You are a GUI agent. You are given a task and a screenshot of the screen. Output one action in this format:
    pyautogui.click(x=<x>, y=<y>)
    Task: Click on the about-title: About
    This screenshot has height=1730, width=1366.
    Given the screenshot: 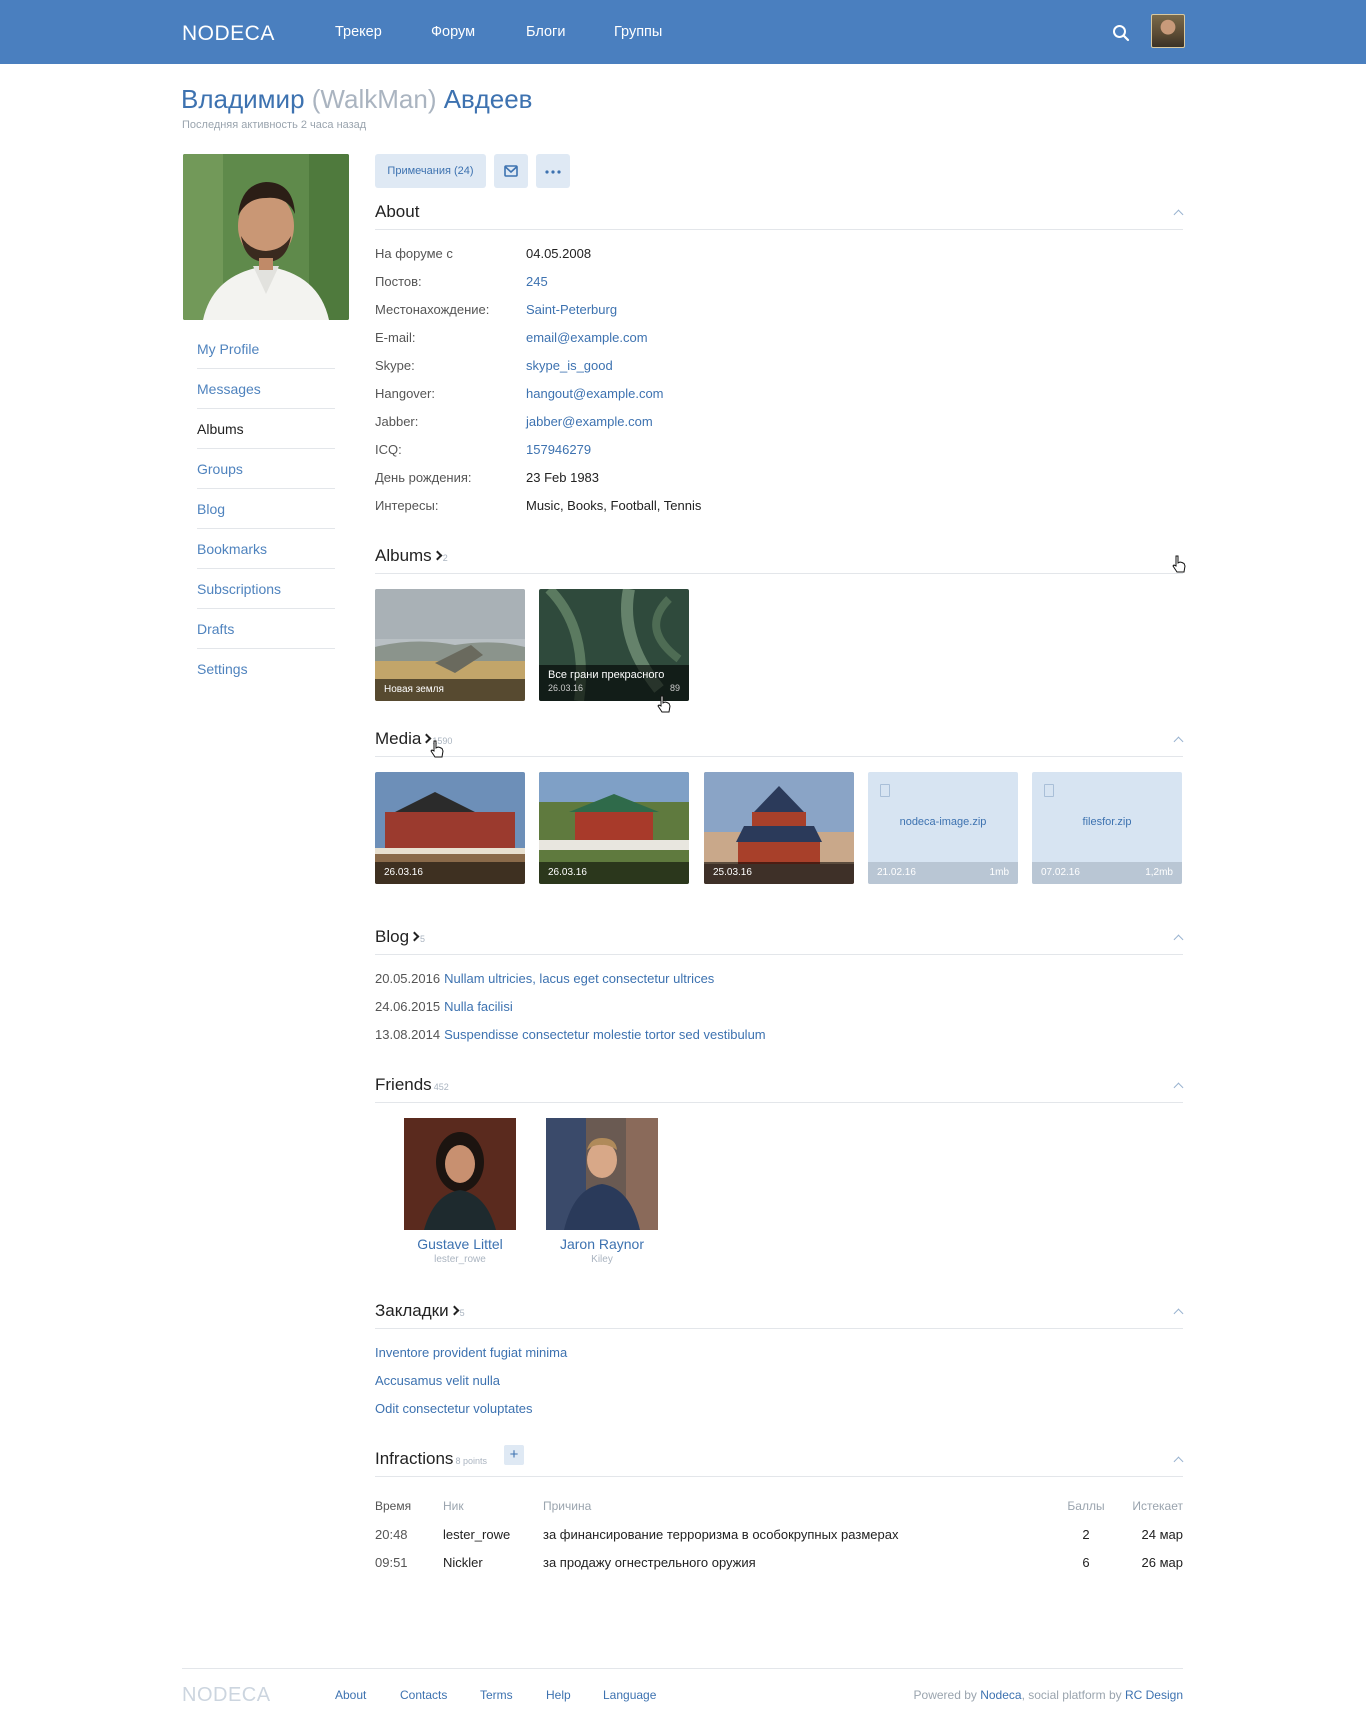 What is the action you would take?
    pyautogui.click(x=397, y=211)
    